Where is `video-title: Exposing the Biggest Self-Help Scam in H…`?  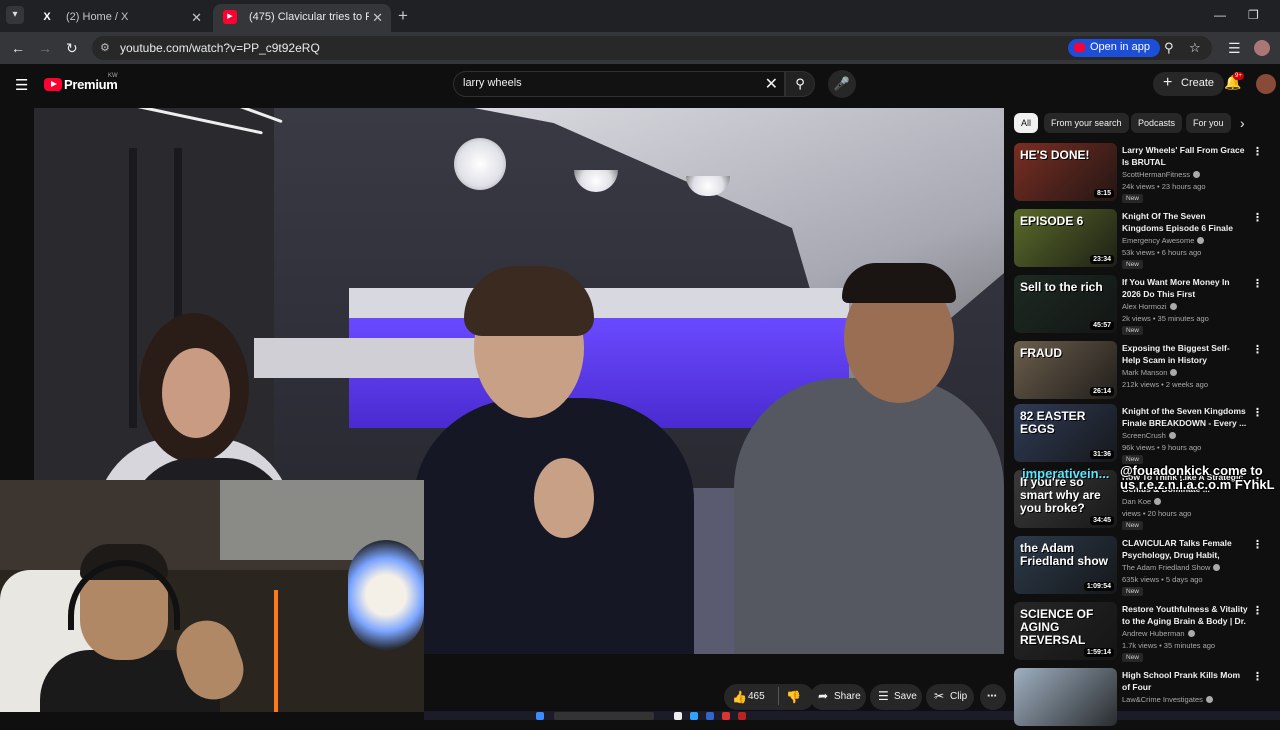 video-title: Exposing the Biggest Self-Help Scam in H… is located at coordinates (1185, 354).